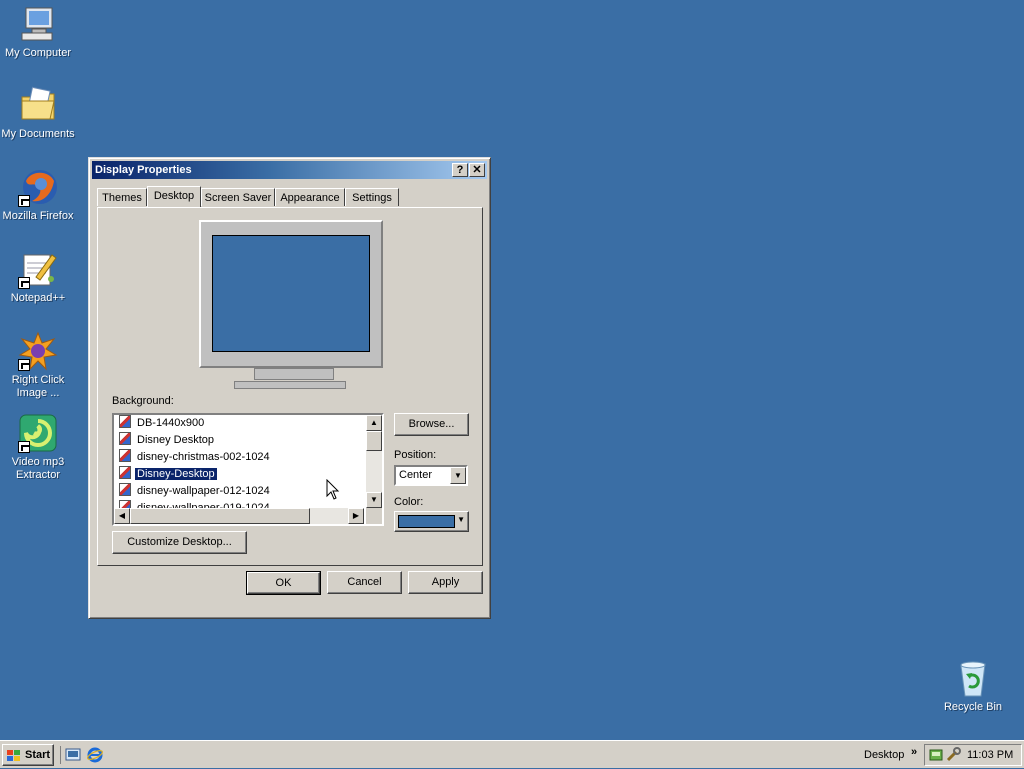 The image size is (1024, 769). I want to click on desktop-icon-label: Notepad++, so click(38, 298).